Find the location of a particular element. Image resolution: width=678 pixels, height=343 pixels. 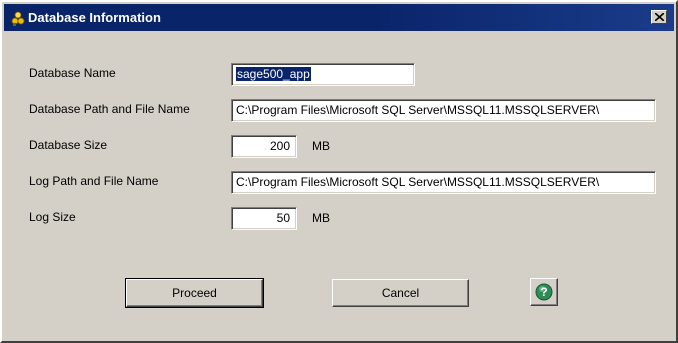

log-size-label: Log Size is located at coordinates (52, 217).